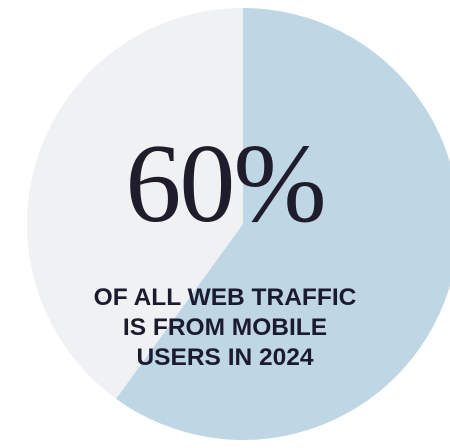  I want to click on caption-line-2: IS FROM MOBILE, so click(225, 327).